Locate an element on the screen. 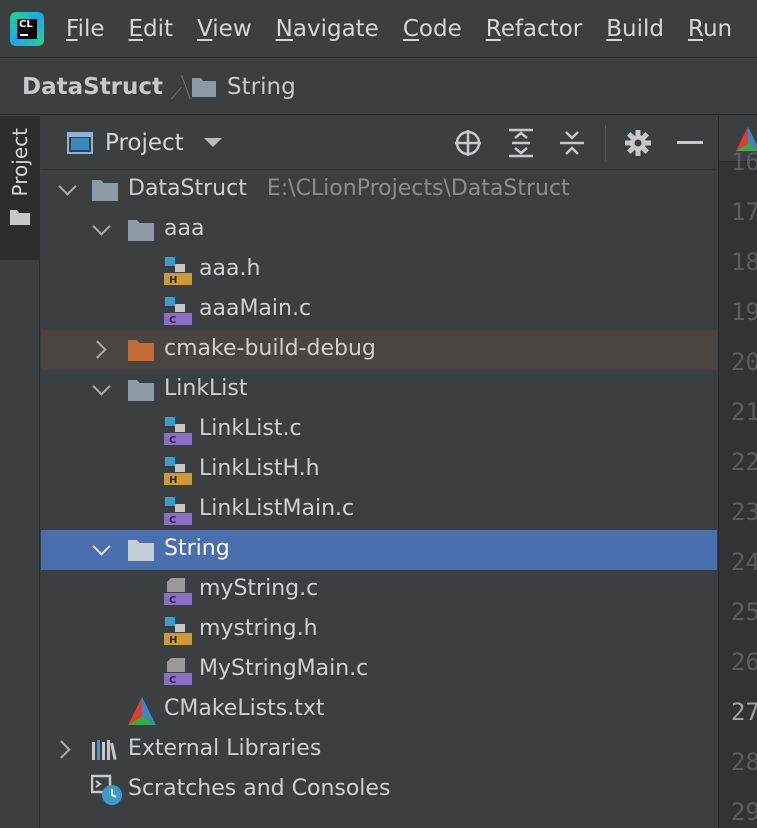 This screenshot has height=828, width=757. breadcrumb-root: DataStruct is located at coordinates (92, 87).